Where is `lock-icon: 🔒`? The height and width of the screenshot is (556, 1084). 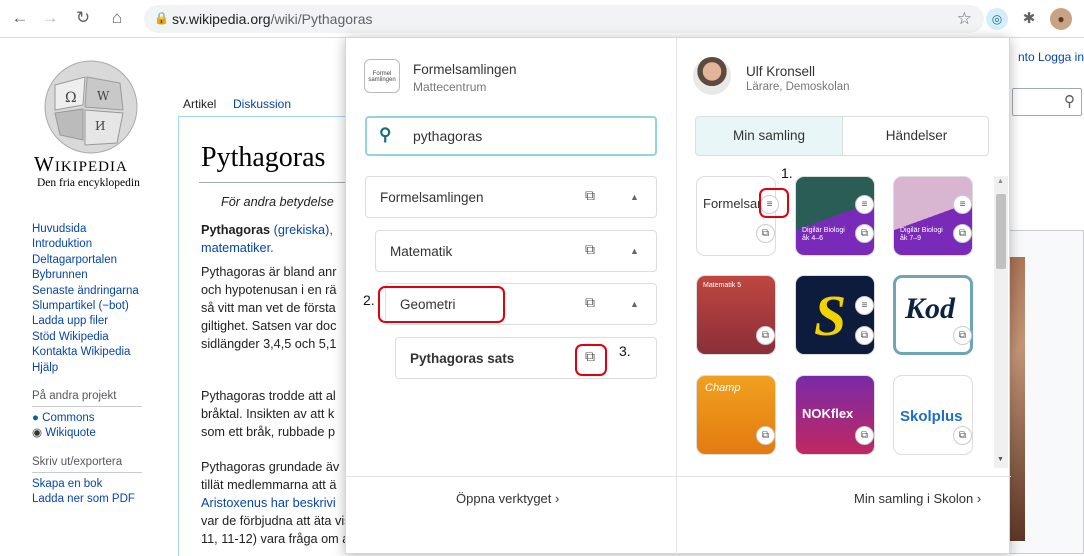
lock-icon: 🔒 is located at coordinates (161, 18).